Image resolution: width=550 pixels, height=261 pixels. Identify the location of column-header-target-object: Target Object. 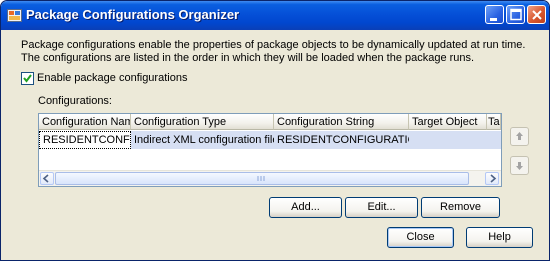
(448, 122).